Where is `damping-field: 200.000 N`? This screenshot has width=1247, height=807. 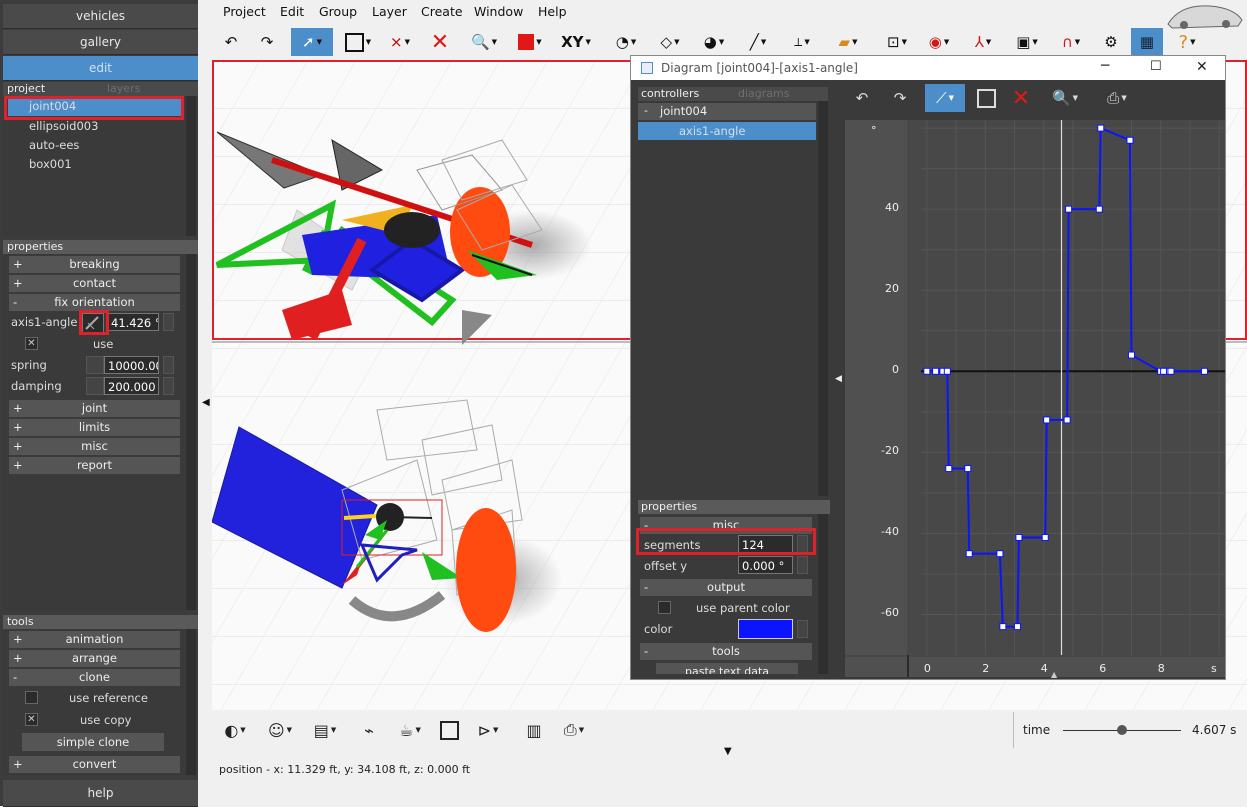
damping-field: 200.000 N is located at coordinates (131, 386).